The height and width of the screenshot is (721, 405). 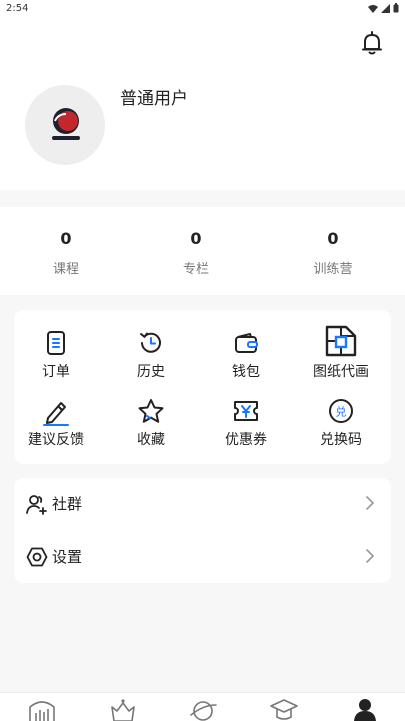 What do you see at coordinates (341, 440) in the screenshot?
I see `grid-item-label: 兑换码` at bounding box center [341, 440].